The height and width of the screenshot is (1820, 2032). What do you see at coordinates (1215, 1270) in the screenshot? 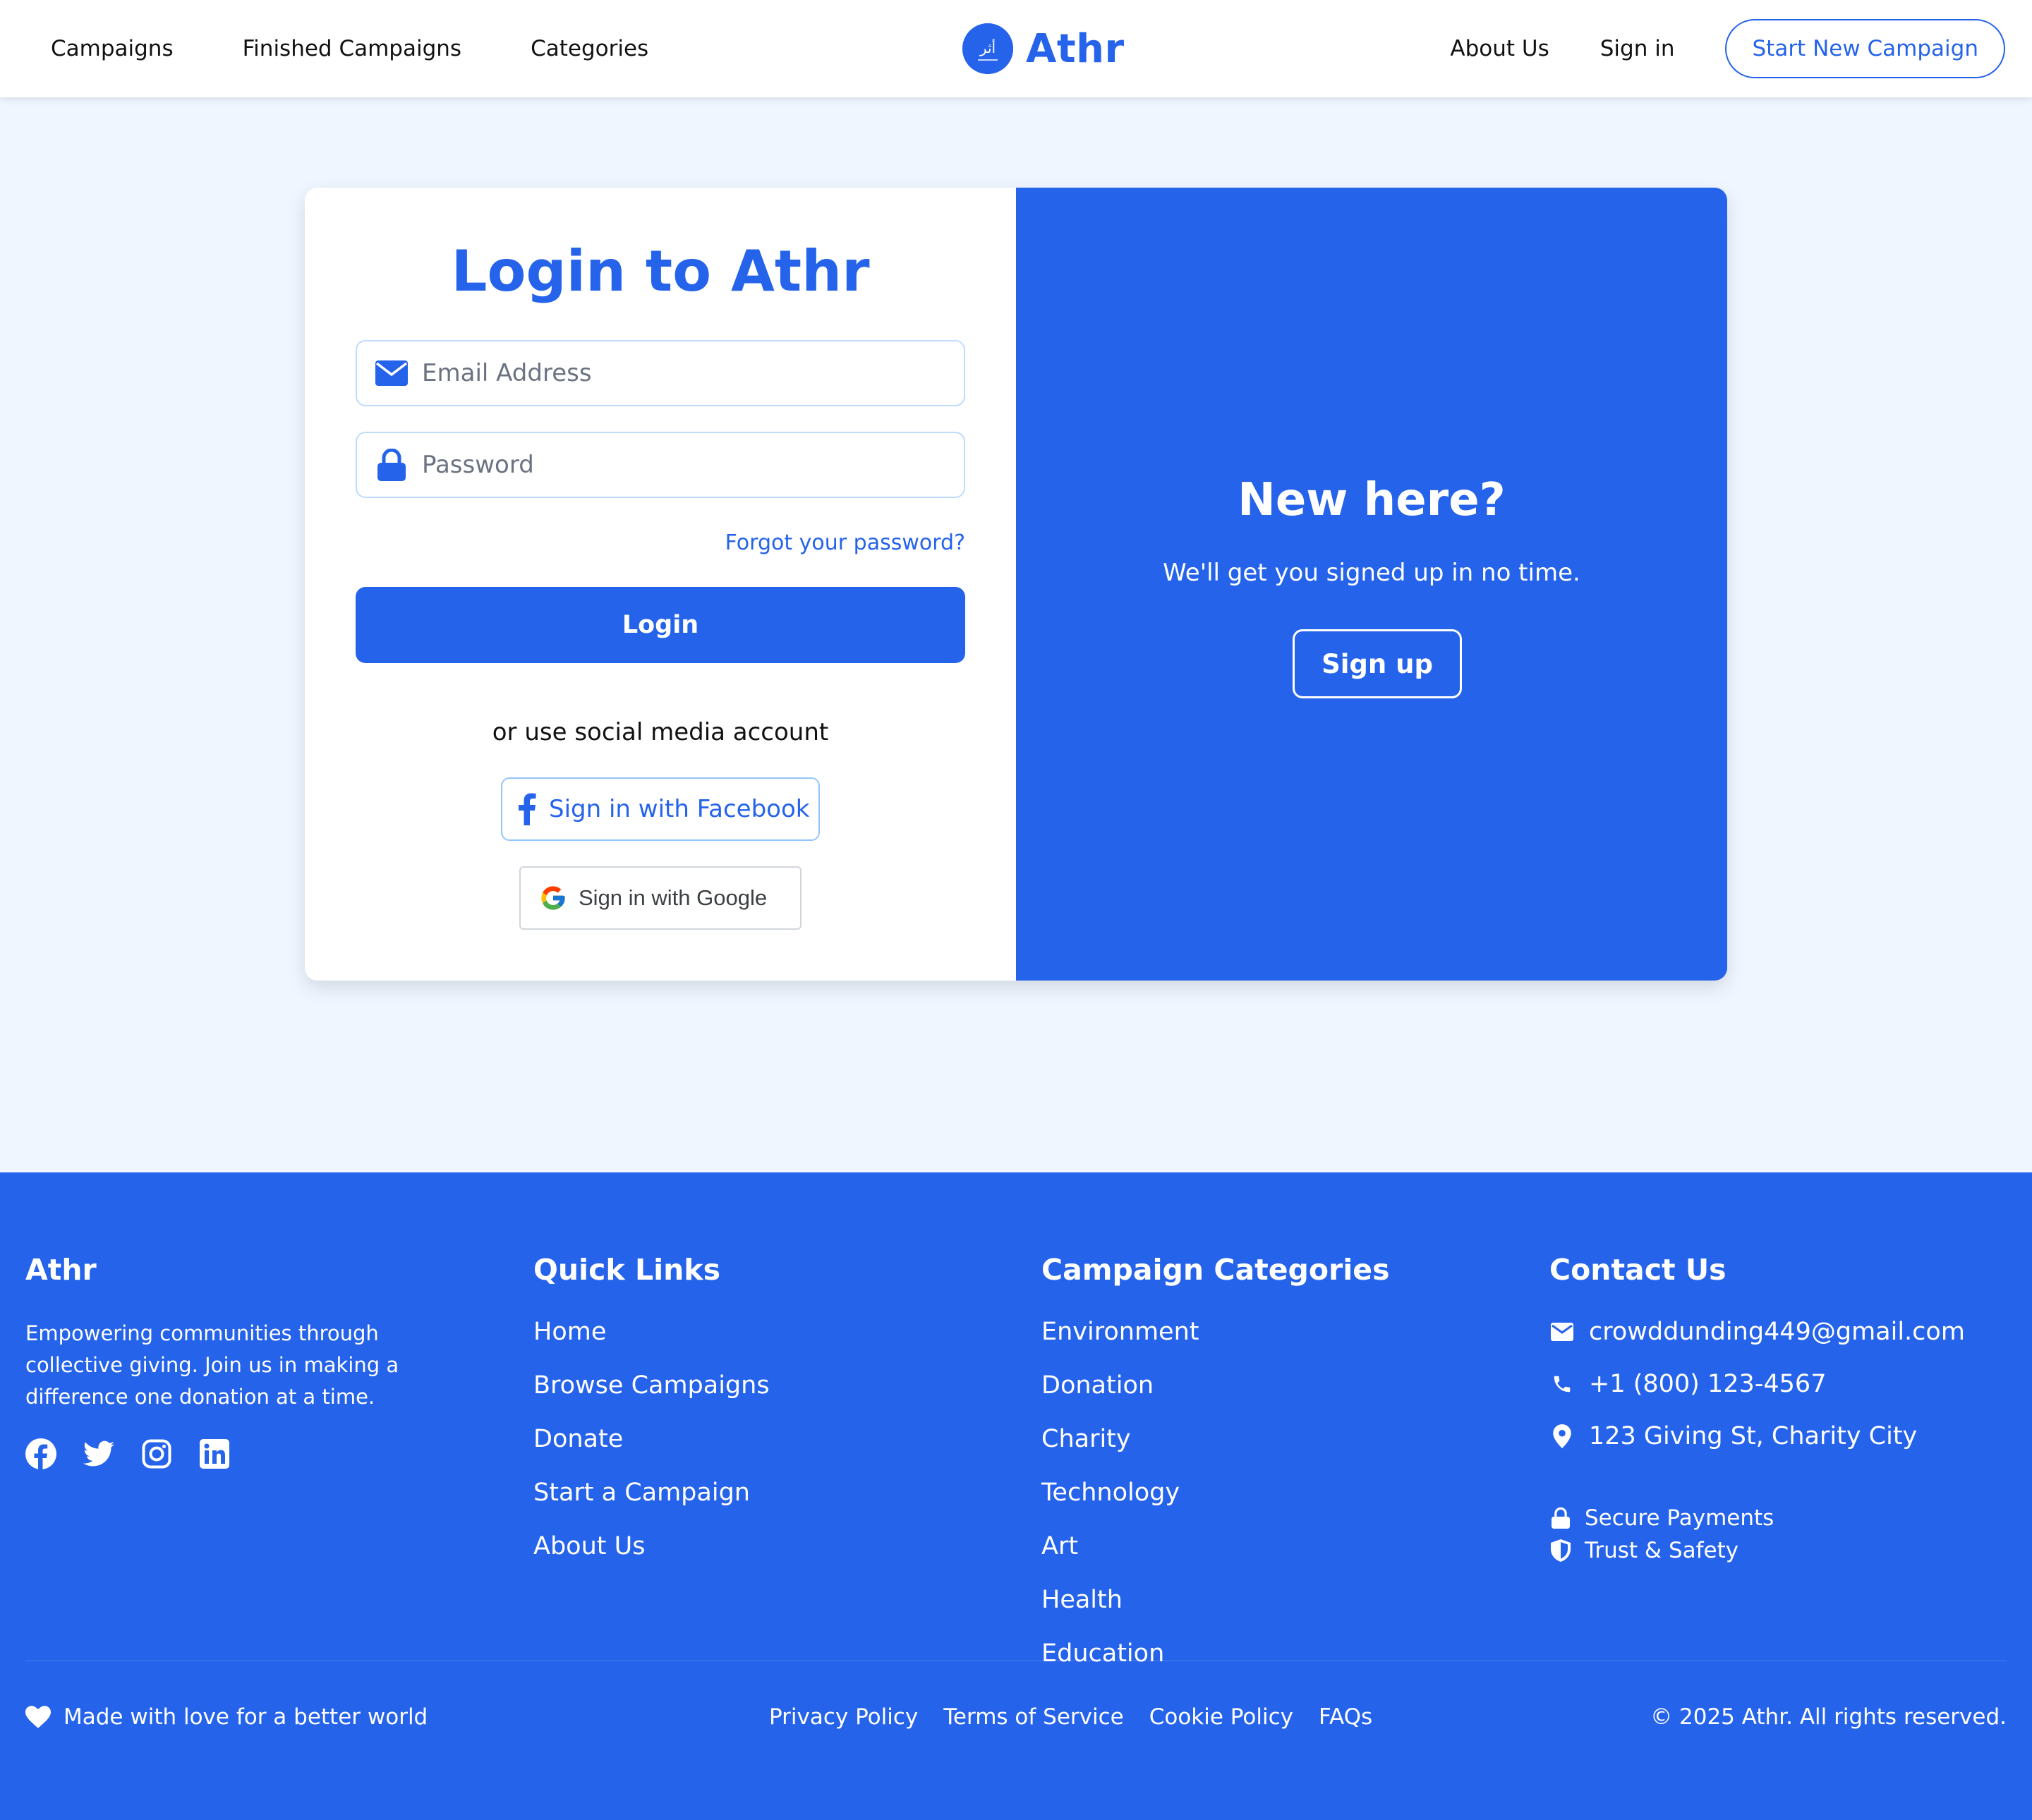
I see `campaign-categories-title: Campaign Categories` at bounding box center [1215, 1270].